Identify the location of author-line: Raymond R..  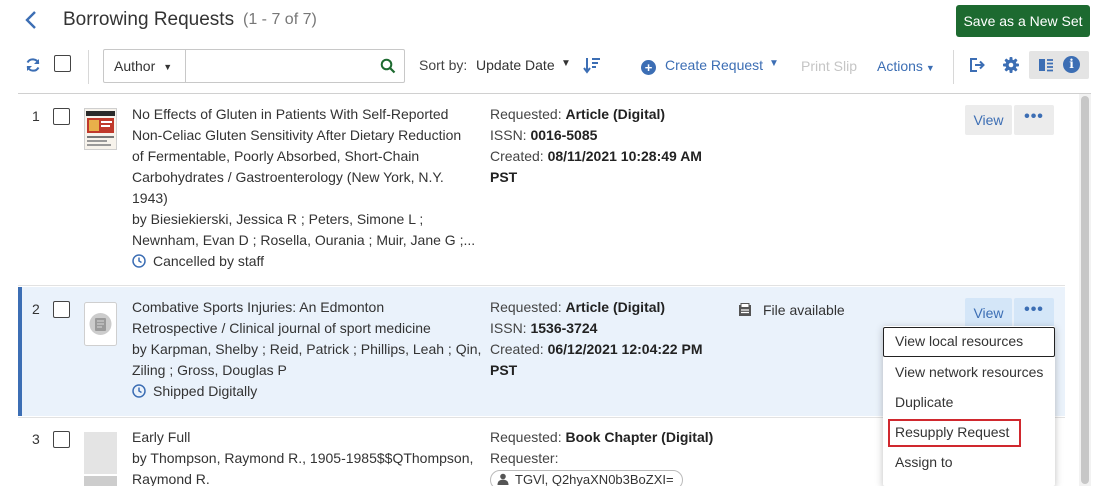
(171, 478).